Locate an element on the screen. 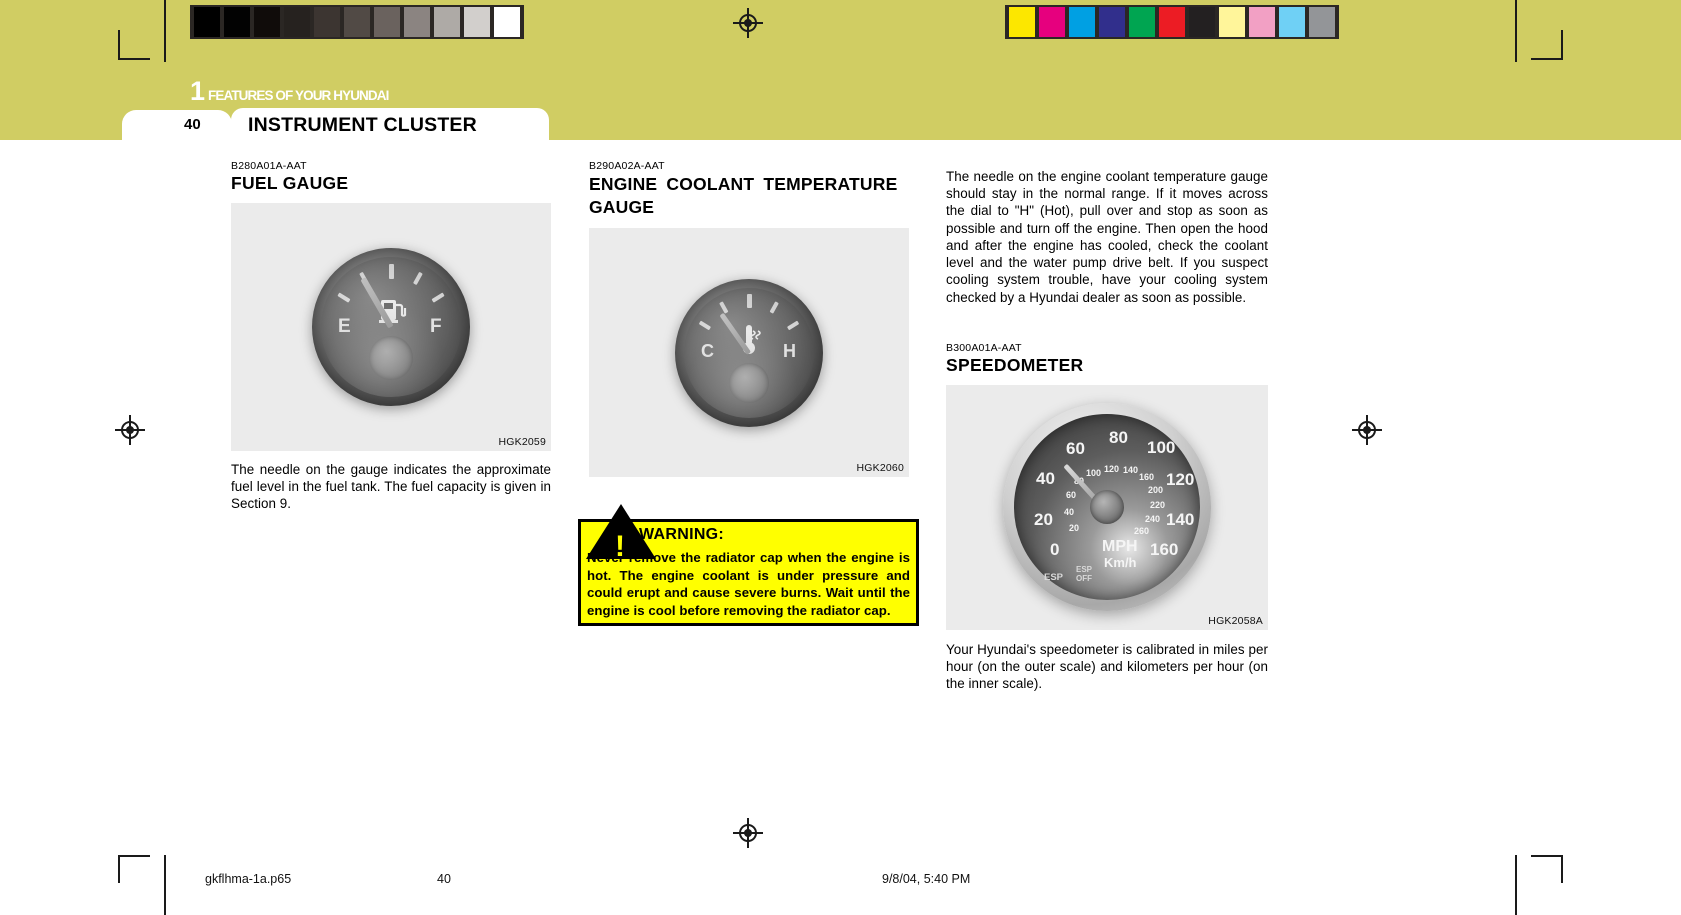 This screenshot has height=915, width=1681. speedometer-mph-label: 60 is located at coordinates (1075, 449).